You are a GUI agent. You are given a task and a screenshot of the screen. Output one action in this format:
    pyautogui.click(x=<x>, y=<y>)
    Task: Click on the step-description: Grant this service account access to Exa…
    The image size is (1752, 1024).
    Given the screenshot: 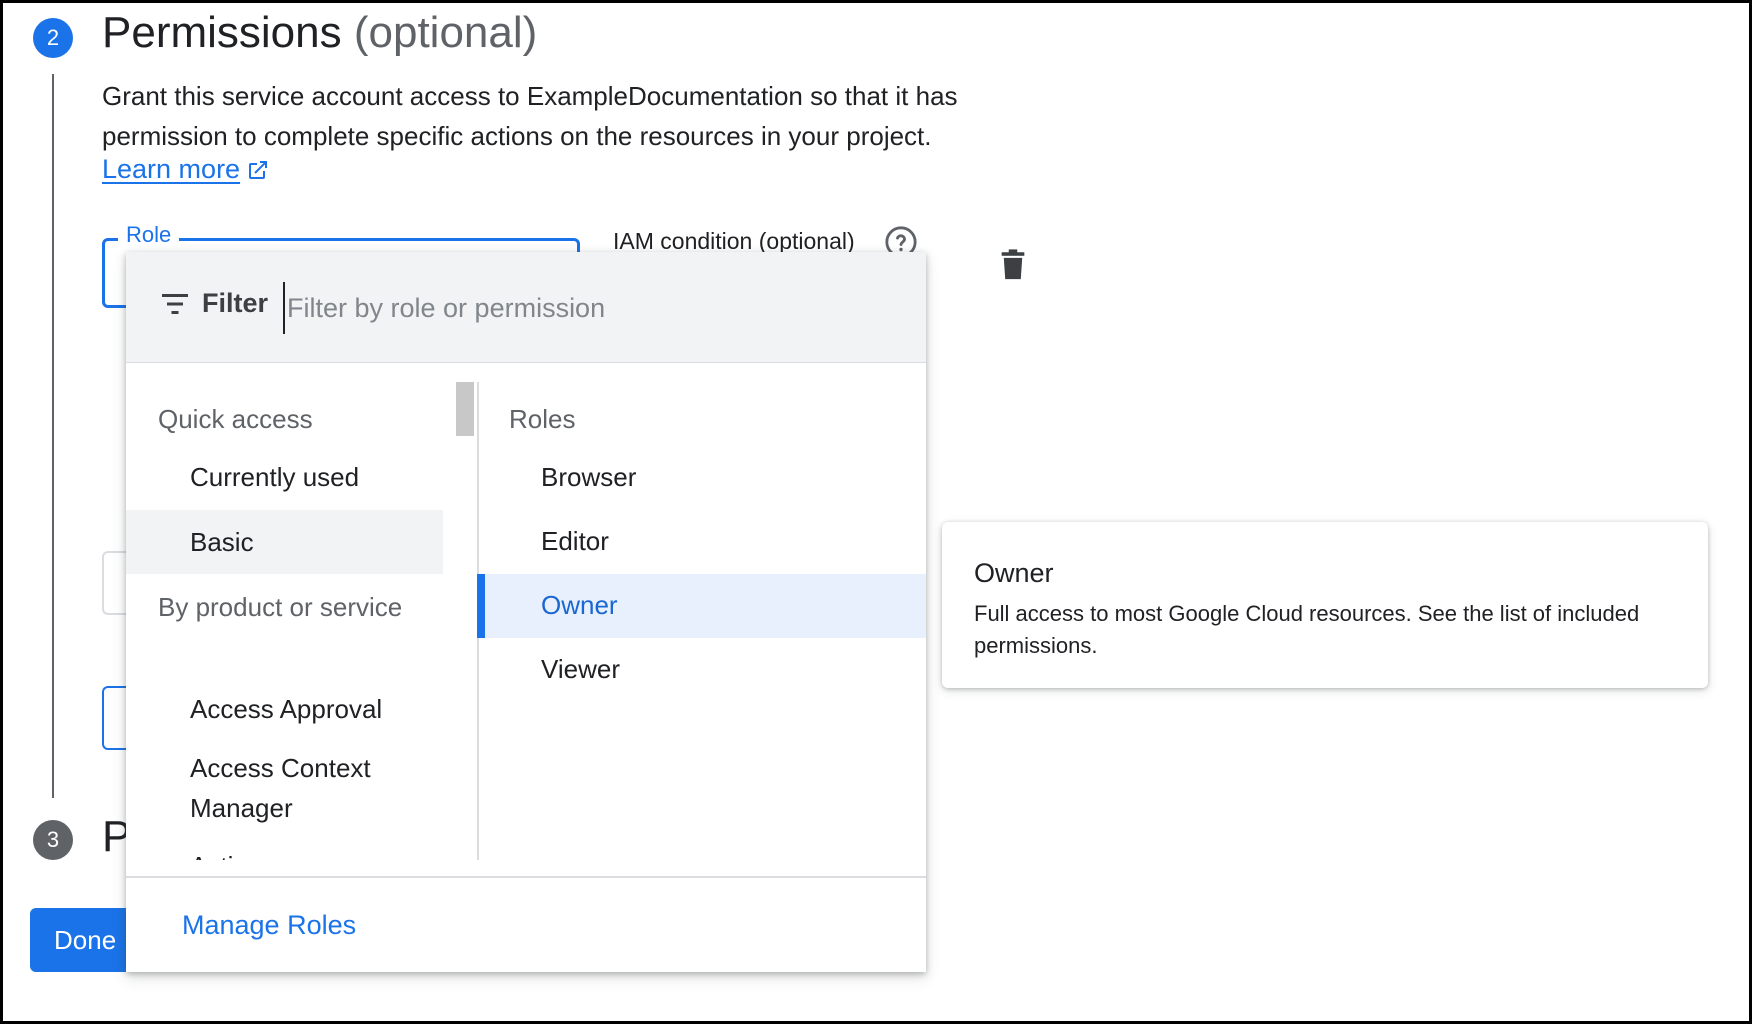 What is the action you would take?
    pyautogui.click(x=530, y=116)
    